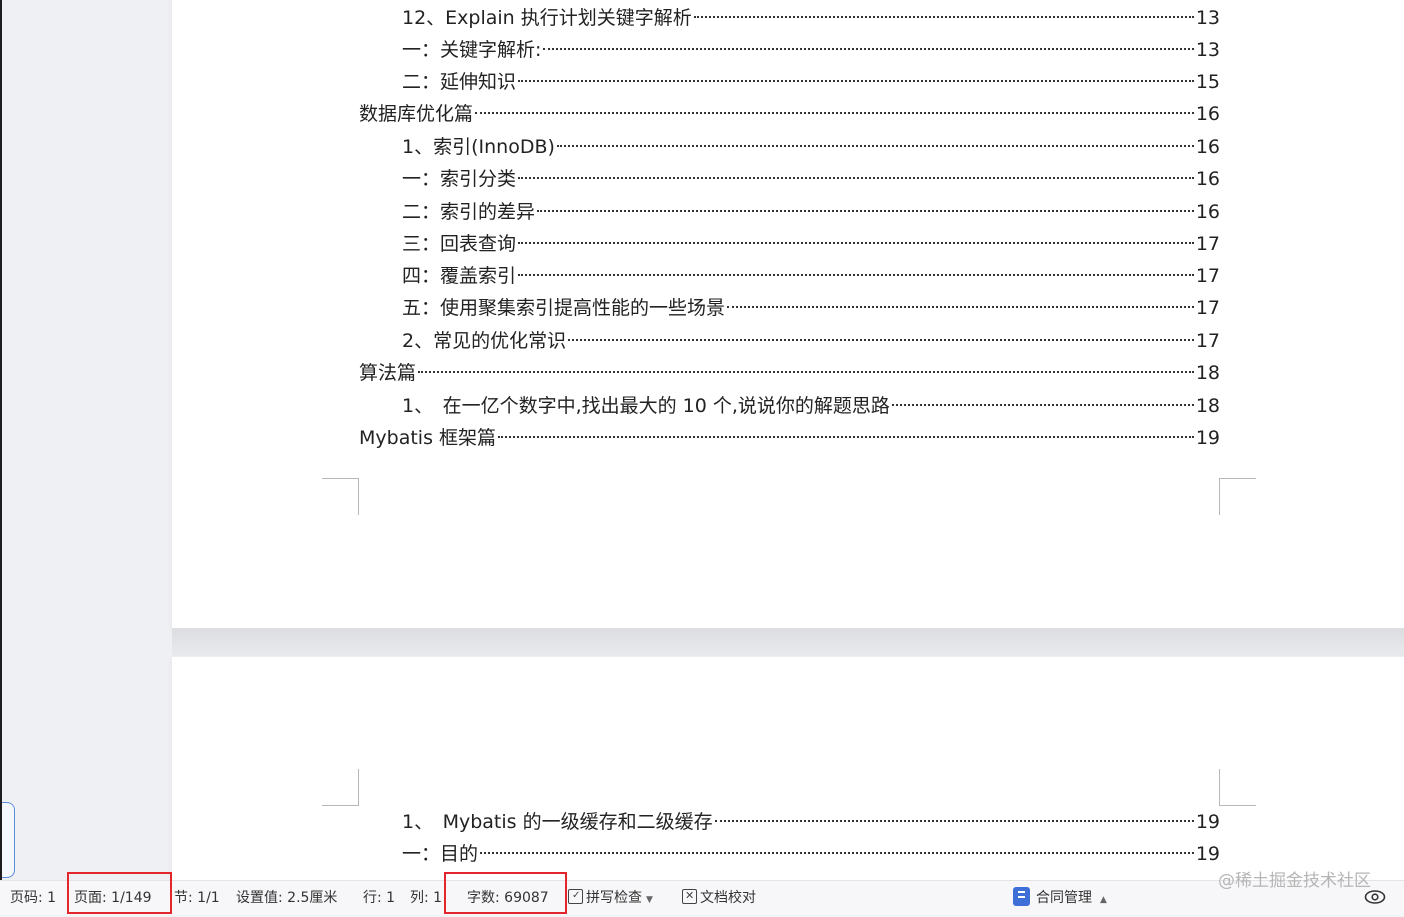  What do you see at coordinates (788, 642) in the screenshot?
I see `page-gap` at bounding box center [788, 642].